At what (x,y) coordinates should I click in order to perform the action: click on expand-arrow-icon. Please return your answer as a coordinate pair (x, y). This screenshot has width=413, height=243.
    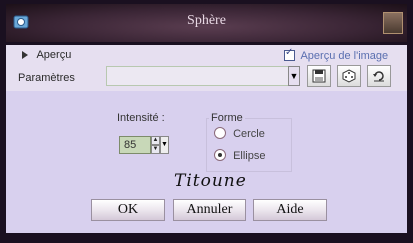
    Looking at the image, I should click on (25, 55).